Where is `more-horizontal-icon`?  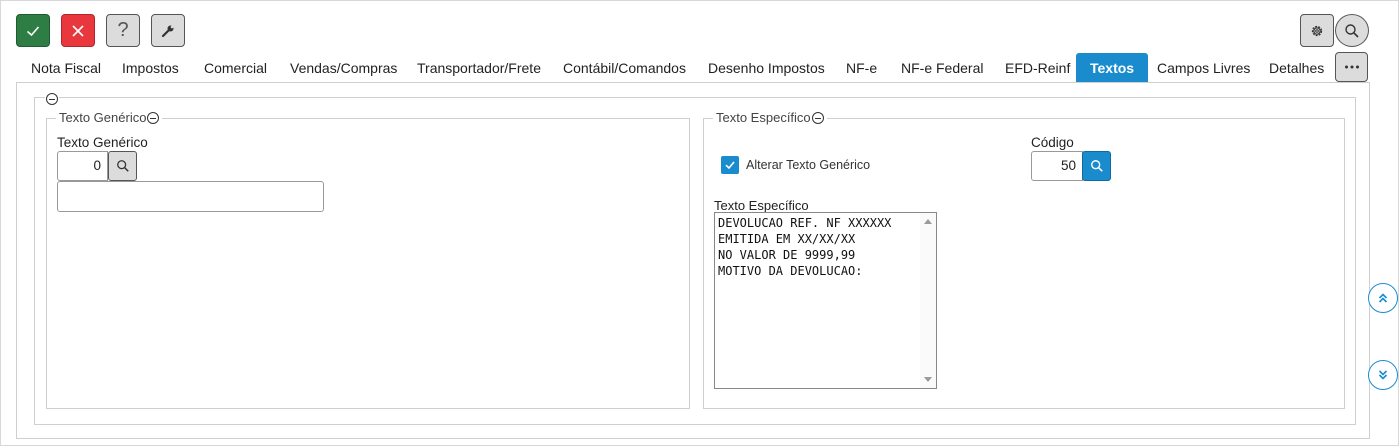 more-horizontal-icon is located at coordinates (1351, 67).